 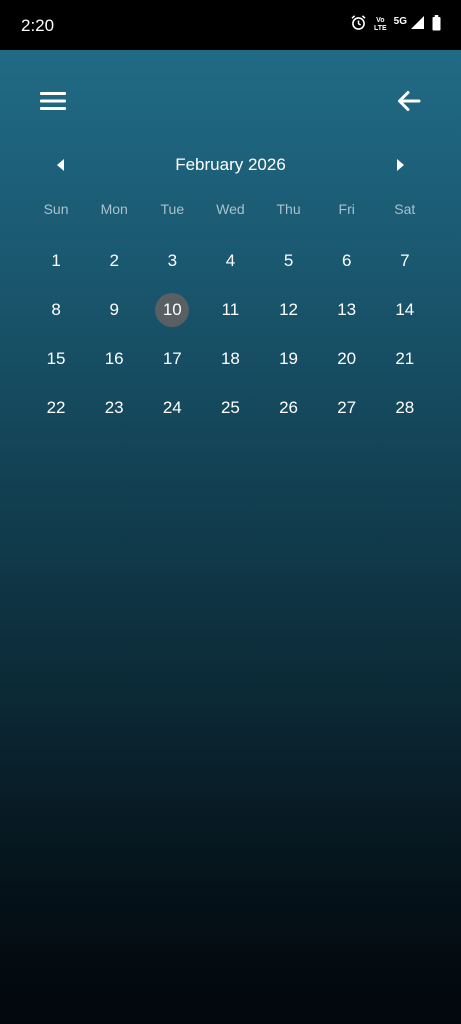 I want to click on day-number: 15, so click(x=56, y=358).